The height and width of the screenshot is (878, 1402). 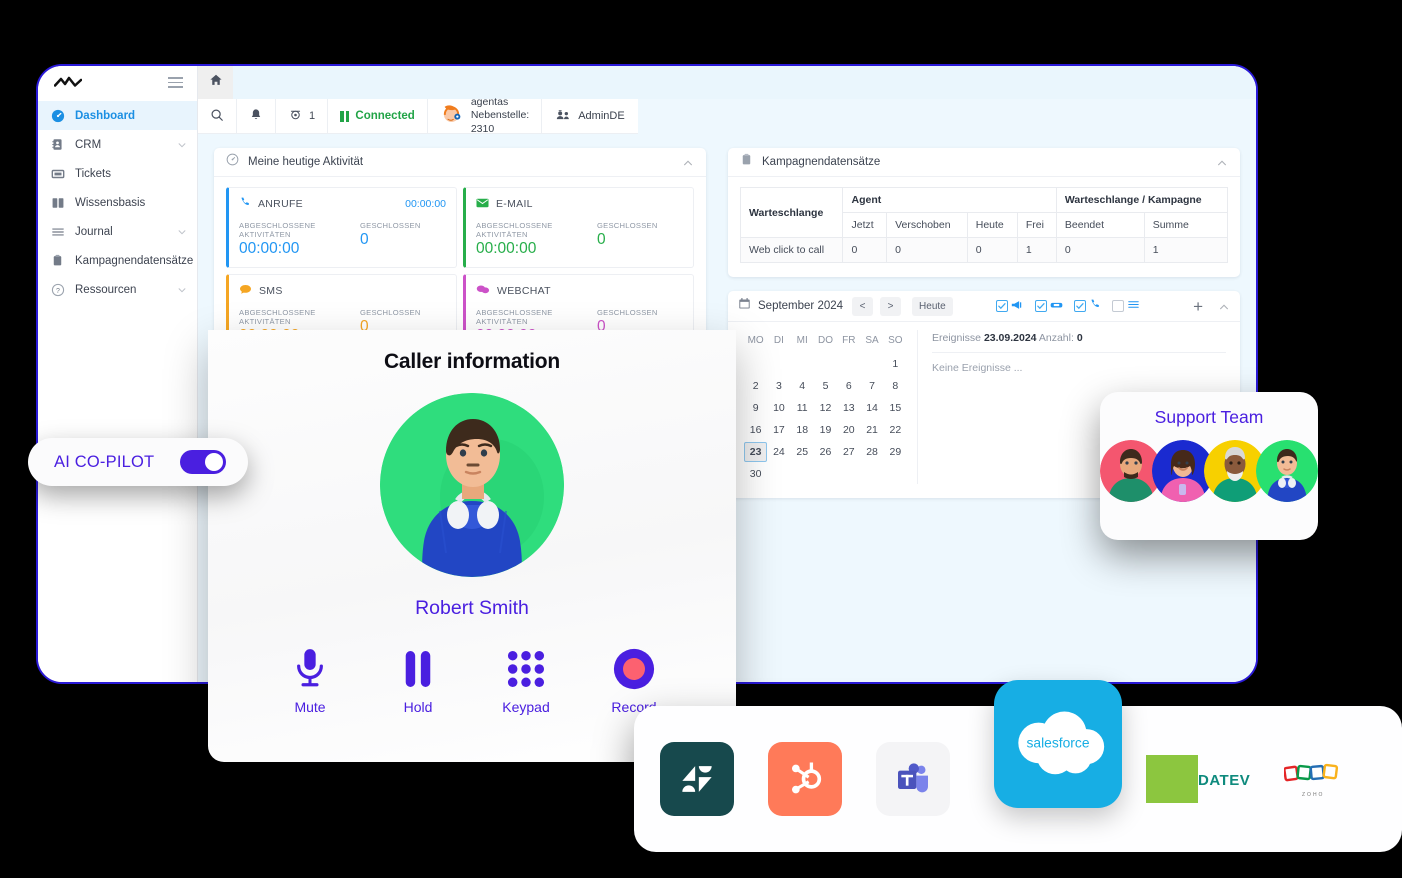 What do you see at coordinates (302, 116) in the screenshot?
I see `active-calls-button: 1` at bounding box center [302, 116].